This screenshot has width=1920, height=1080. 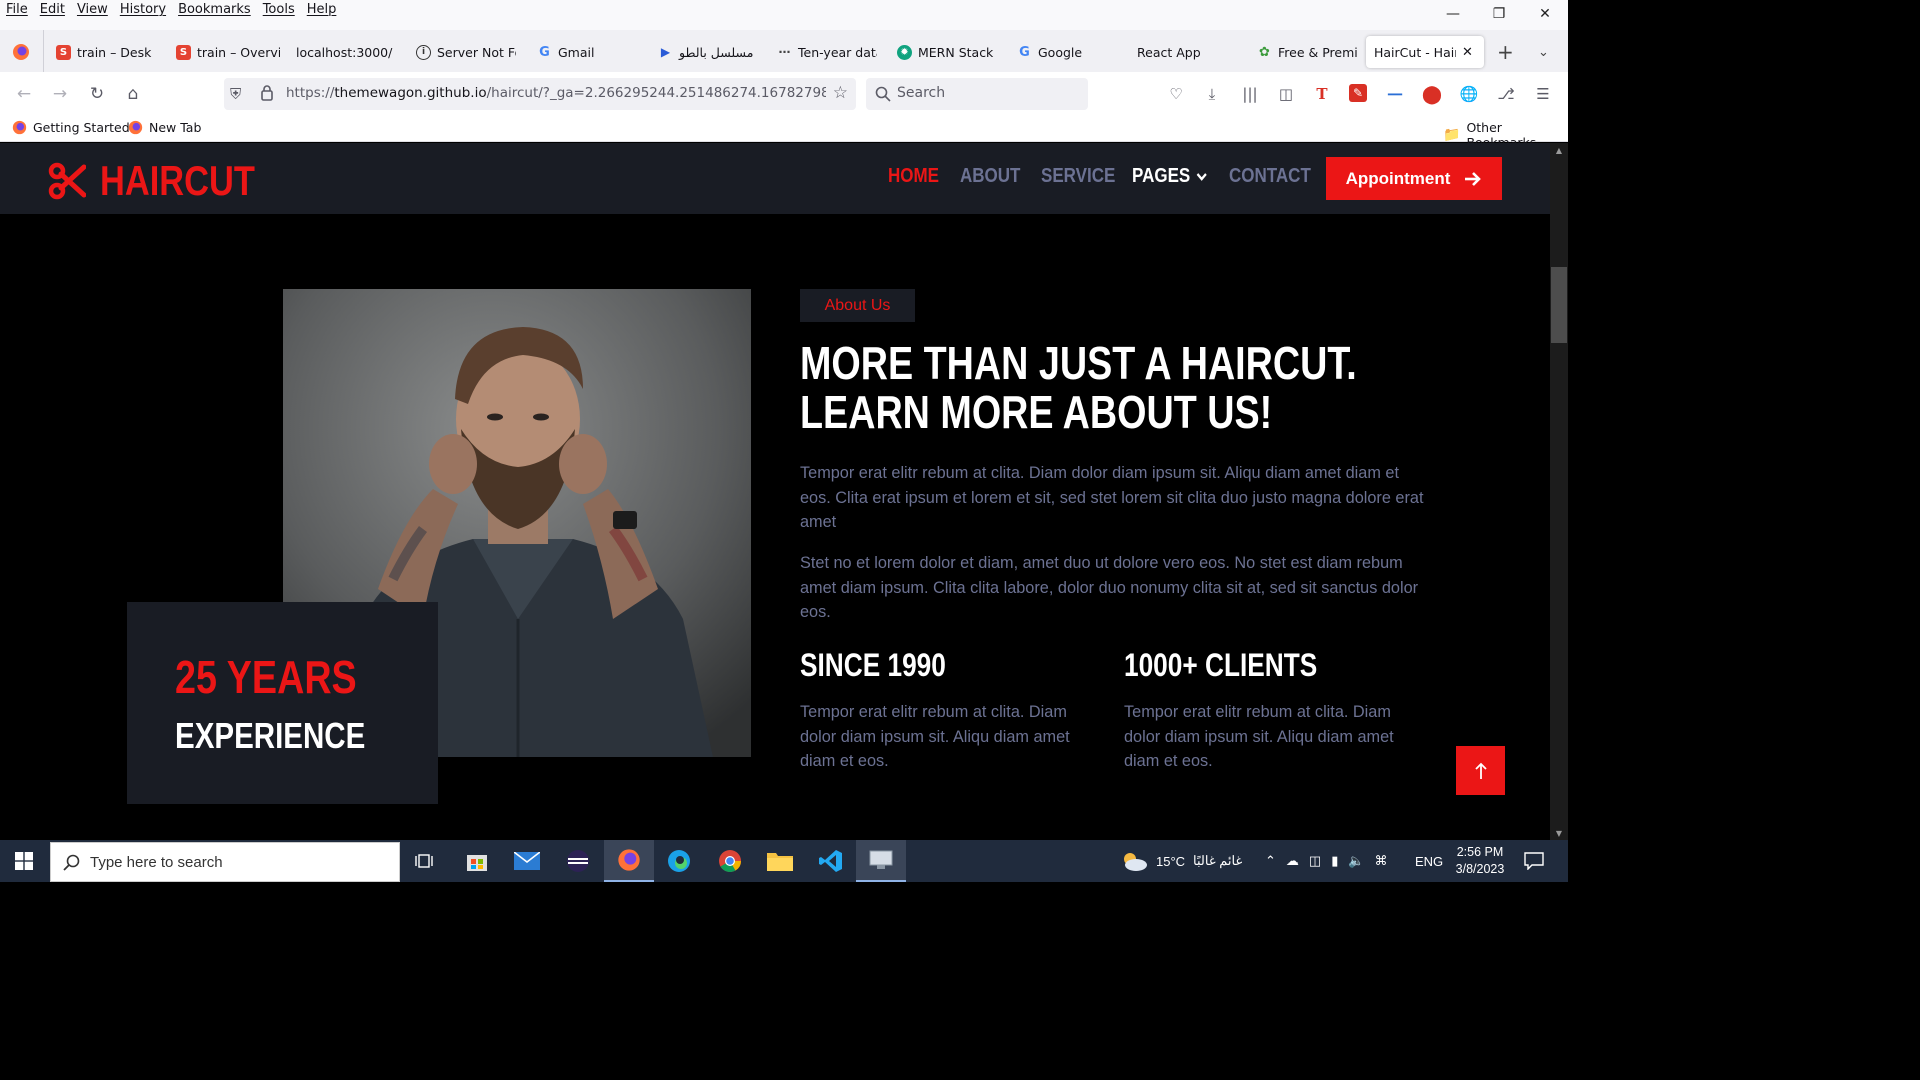 What do you see at coordinates (1356, 861) in the screenshot?
I see `volume-icon: 🔈` at bounding box center [1356, 861].